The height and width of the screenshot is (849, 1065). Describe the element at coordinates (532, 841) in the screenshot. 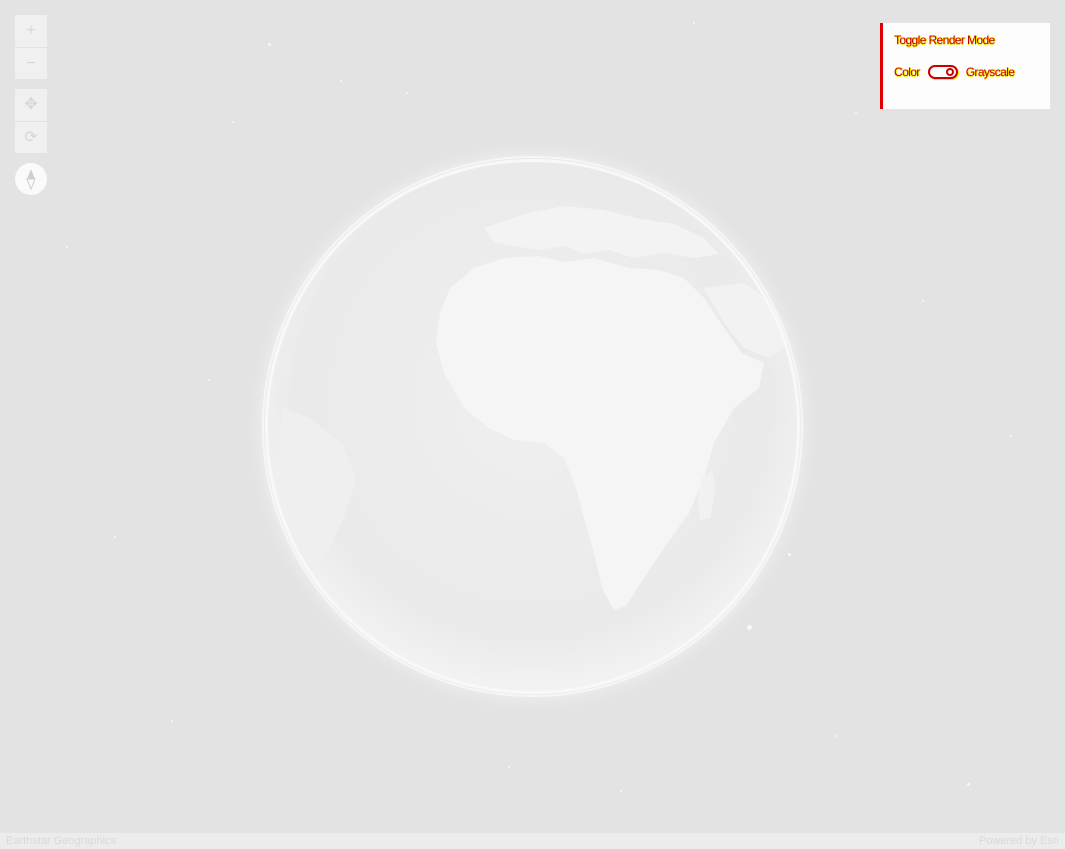

I see `attribution-bar: Earthstar Geographics Powered by Esri` at that location.